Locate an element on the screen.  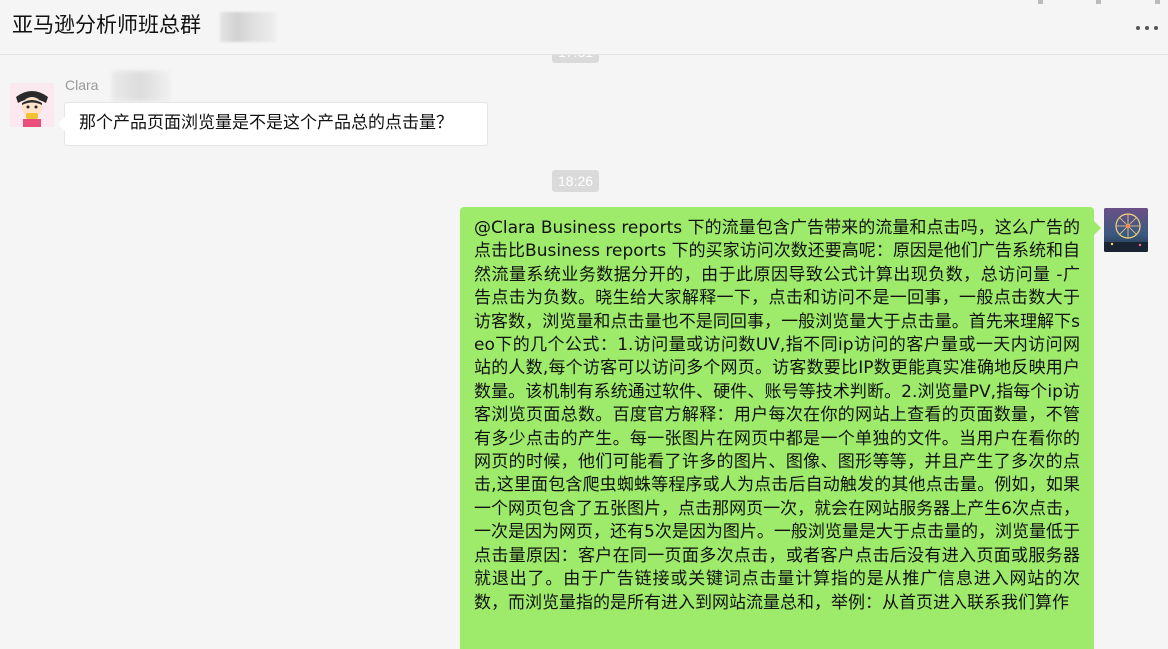
bubble-tail is located at coordinates (1097, 228).